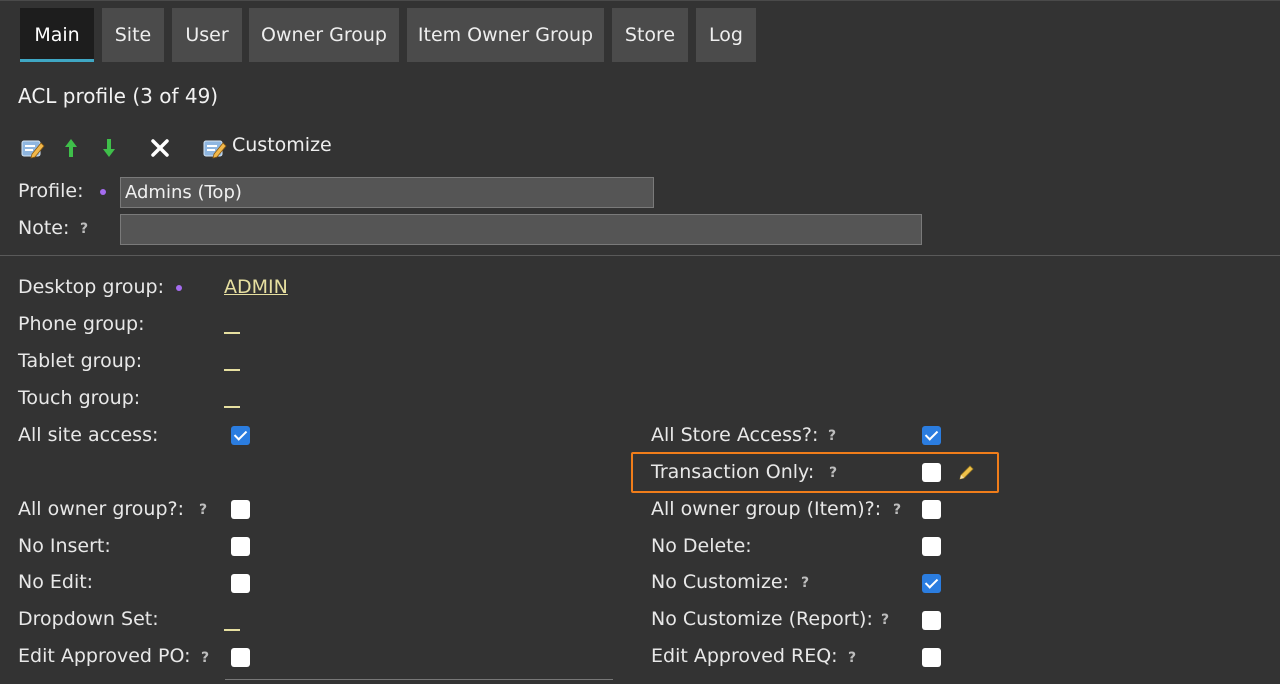 The image size is (1280, 684). What do you see at coordinates (64, 546) in the screenshot?
I see `no-insert-label: No Insert:` at bounding box center [64, 546].